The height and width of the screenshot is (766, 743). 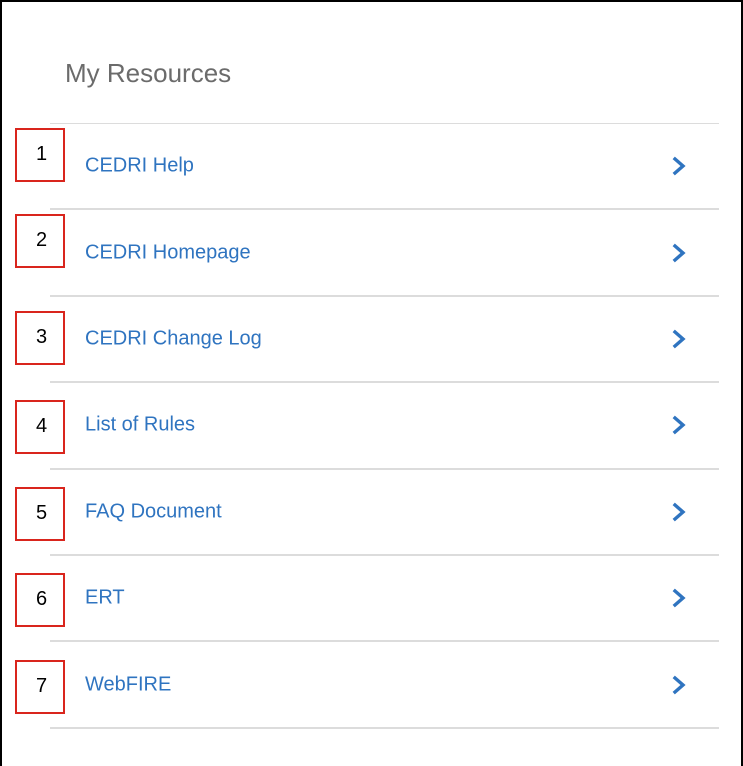 What do you see at coordinates (40, 338) in the screenshot?
I see `callout-number-box: 3` at bounding box center [40, 338].